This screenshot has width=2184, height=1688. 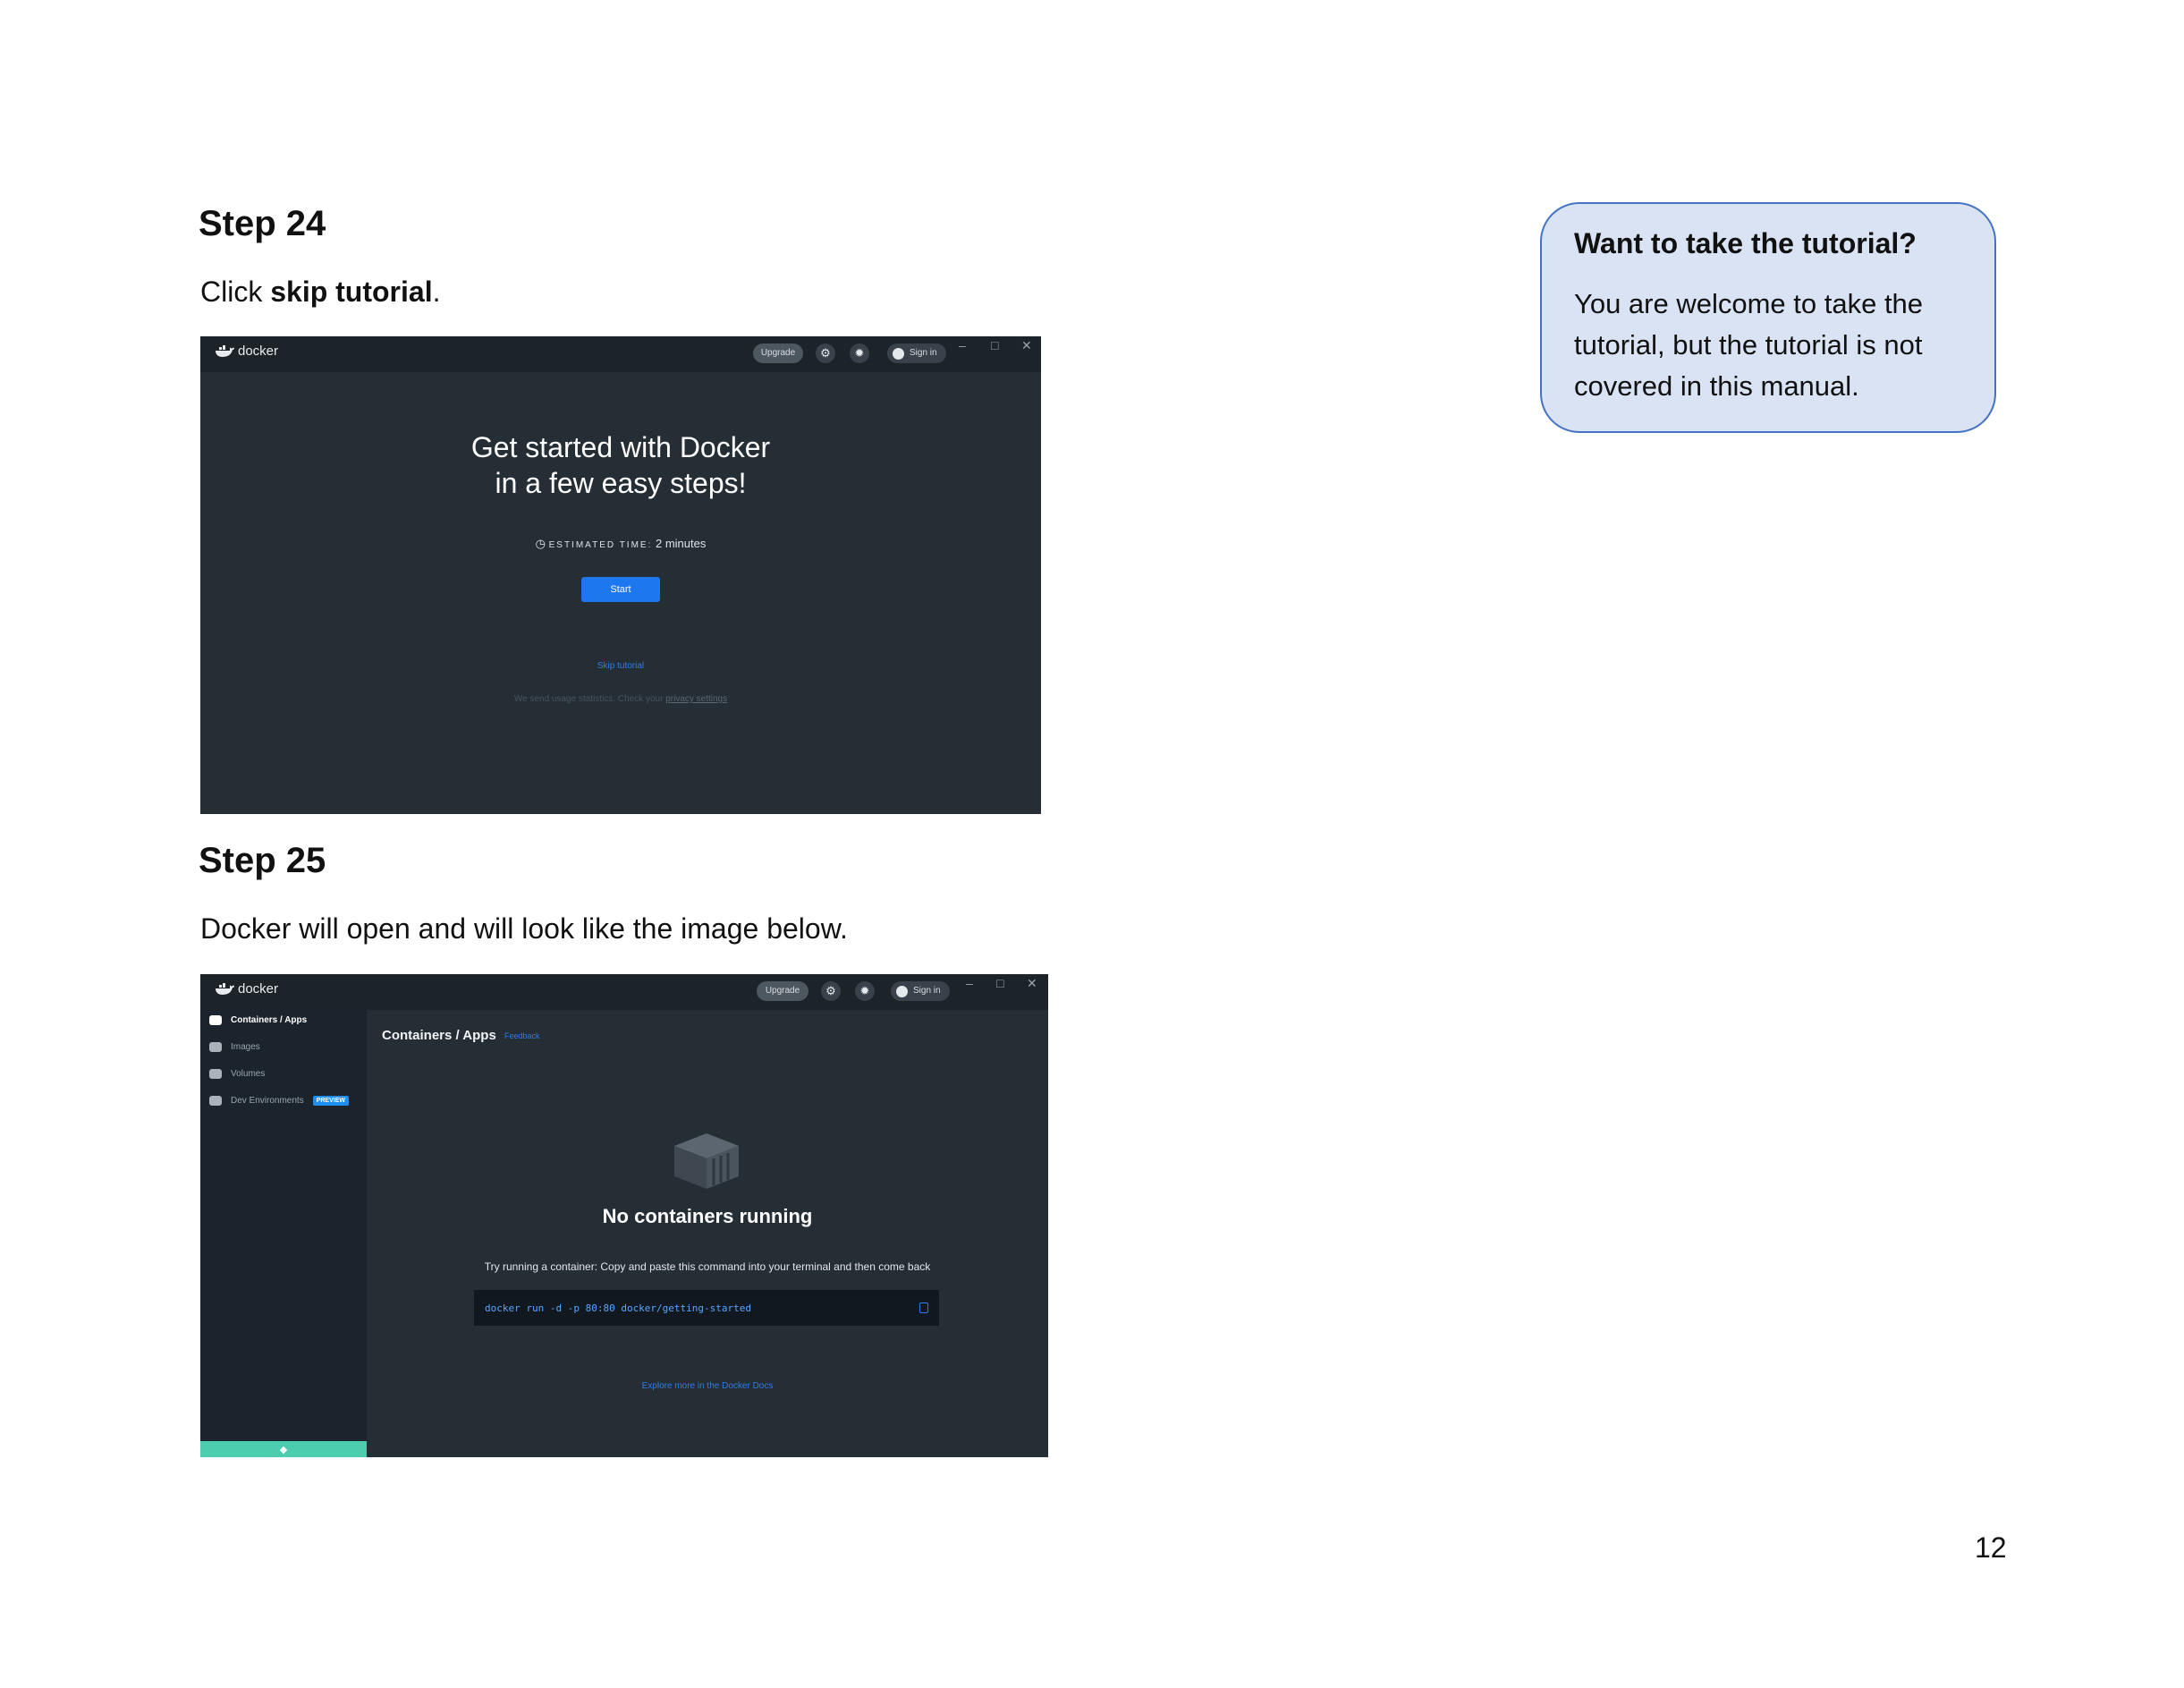 I want to click on skip-tutorial-link: Skip tutorial, so click(x=620, y=666).